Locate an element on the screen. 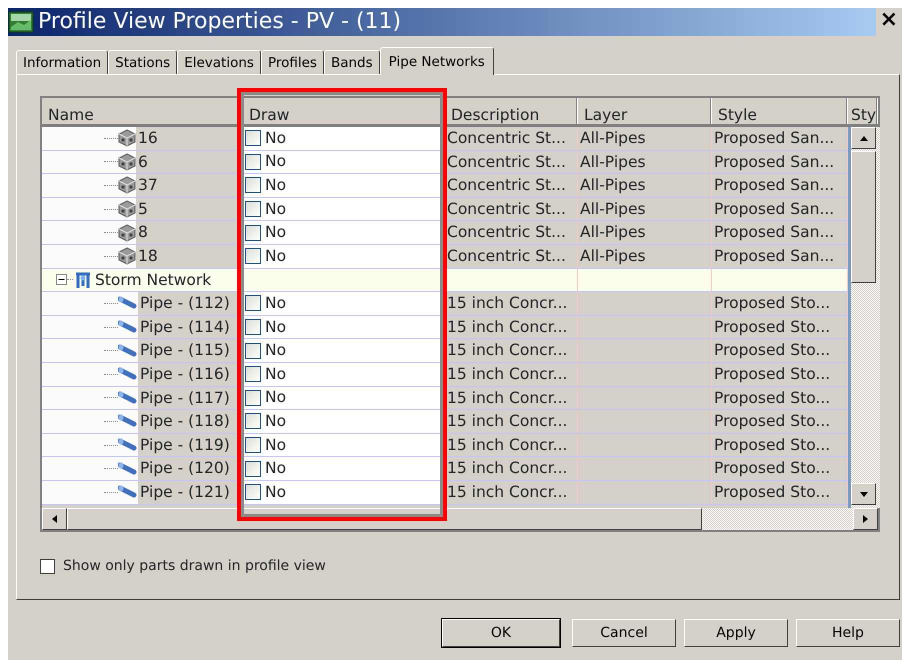  tab: Bands is located at coordinates (352, 62).